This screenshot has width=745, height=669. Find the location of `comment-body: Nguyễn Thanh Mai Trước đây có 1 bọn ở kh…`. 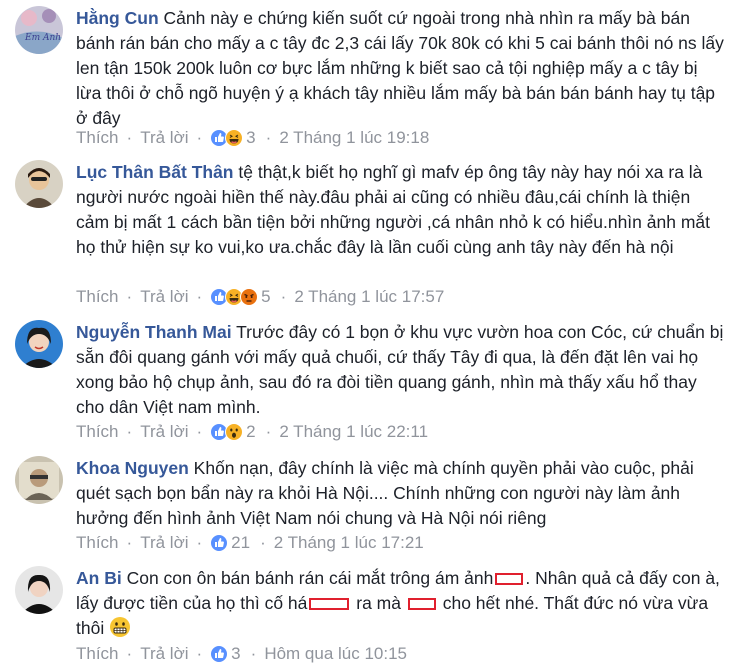

comment-body: Nguyễn Thanh Mai Trước đây có 1 bọn ở kh… is located at coordinates (401, 370).